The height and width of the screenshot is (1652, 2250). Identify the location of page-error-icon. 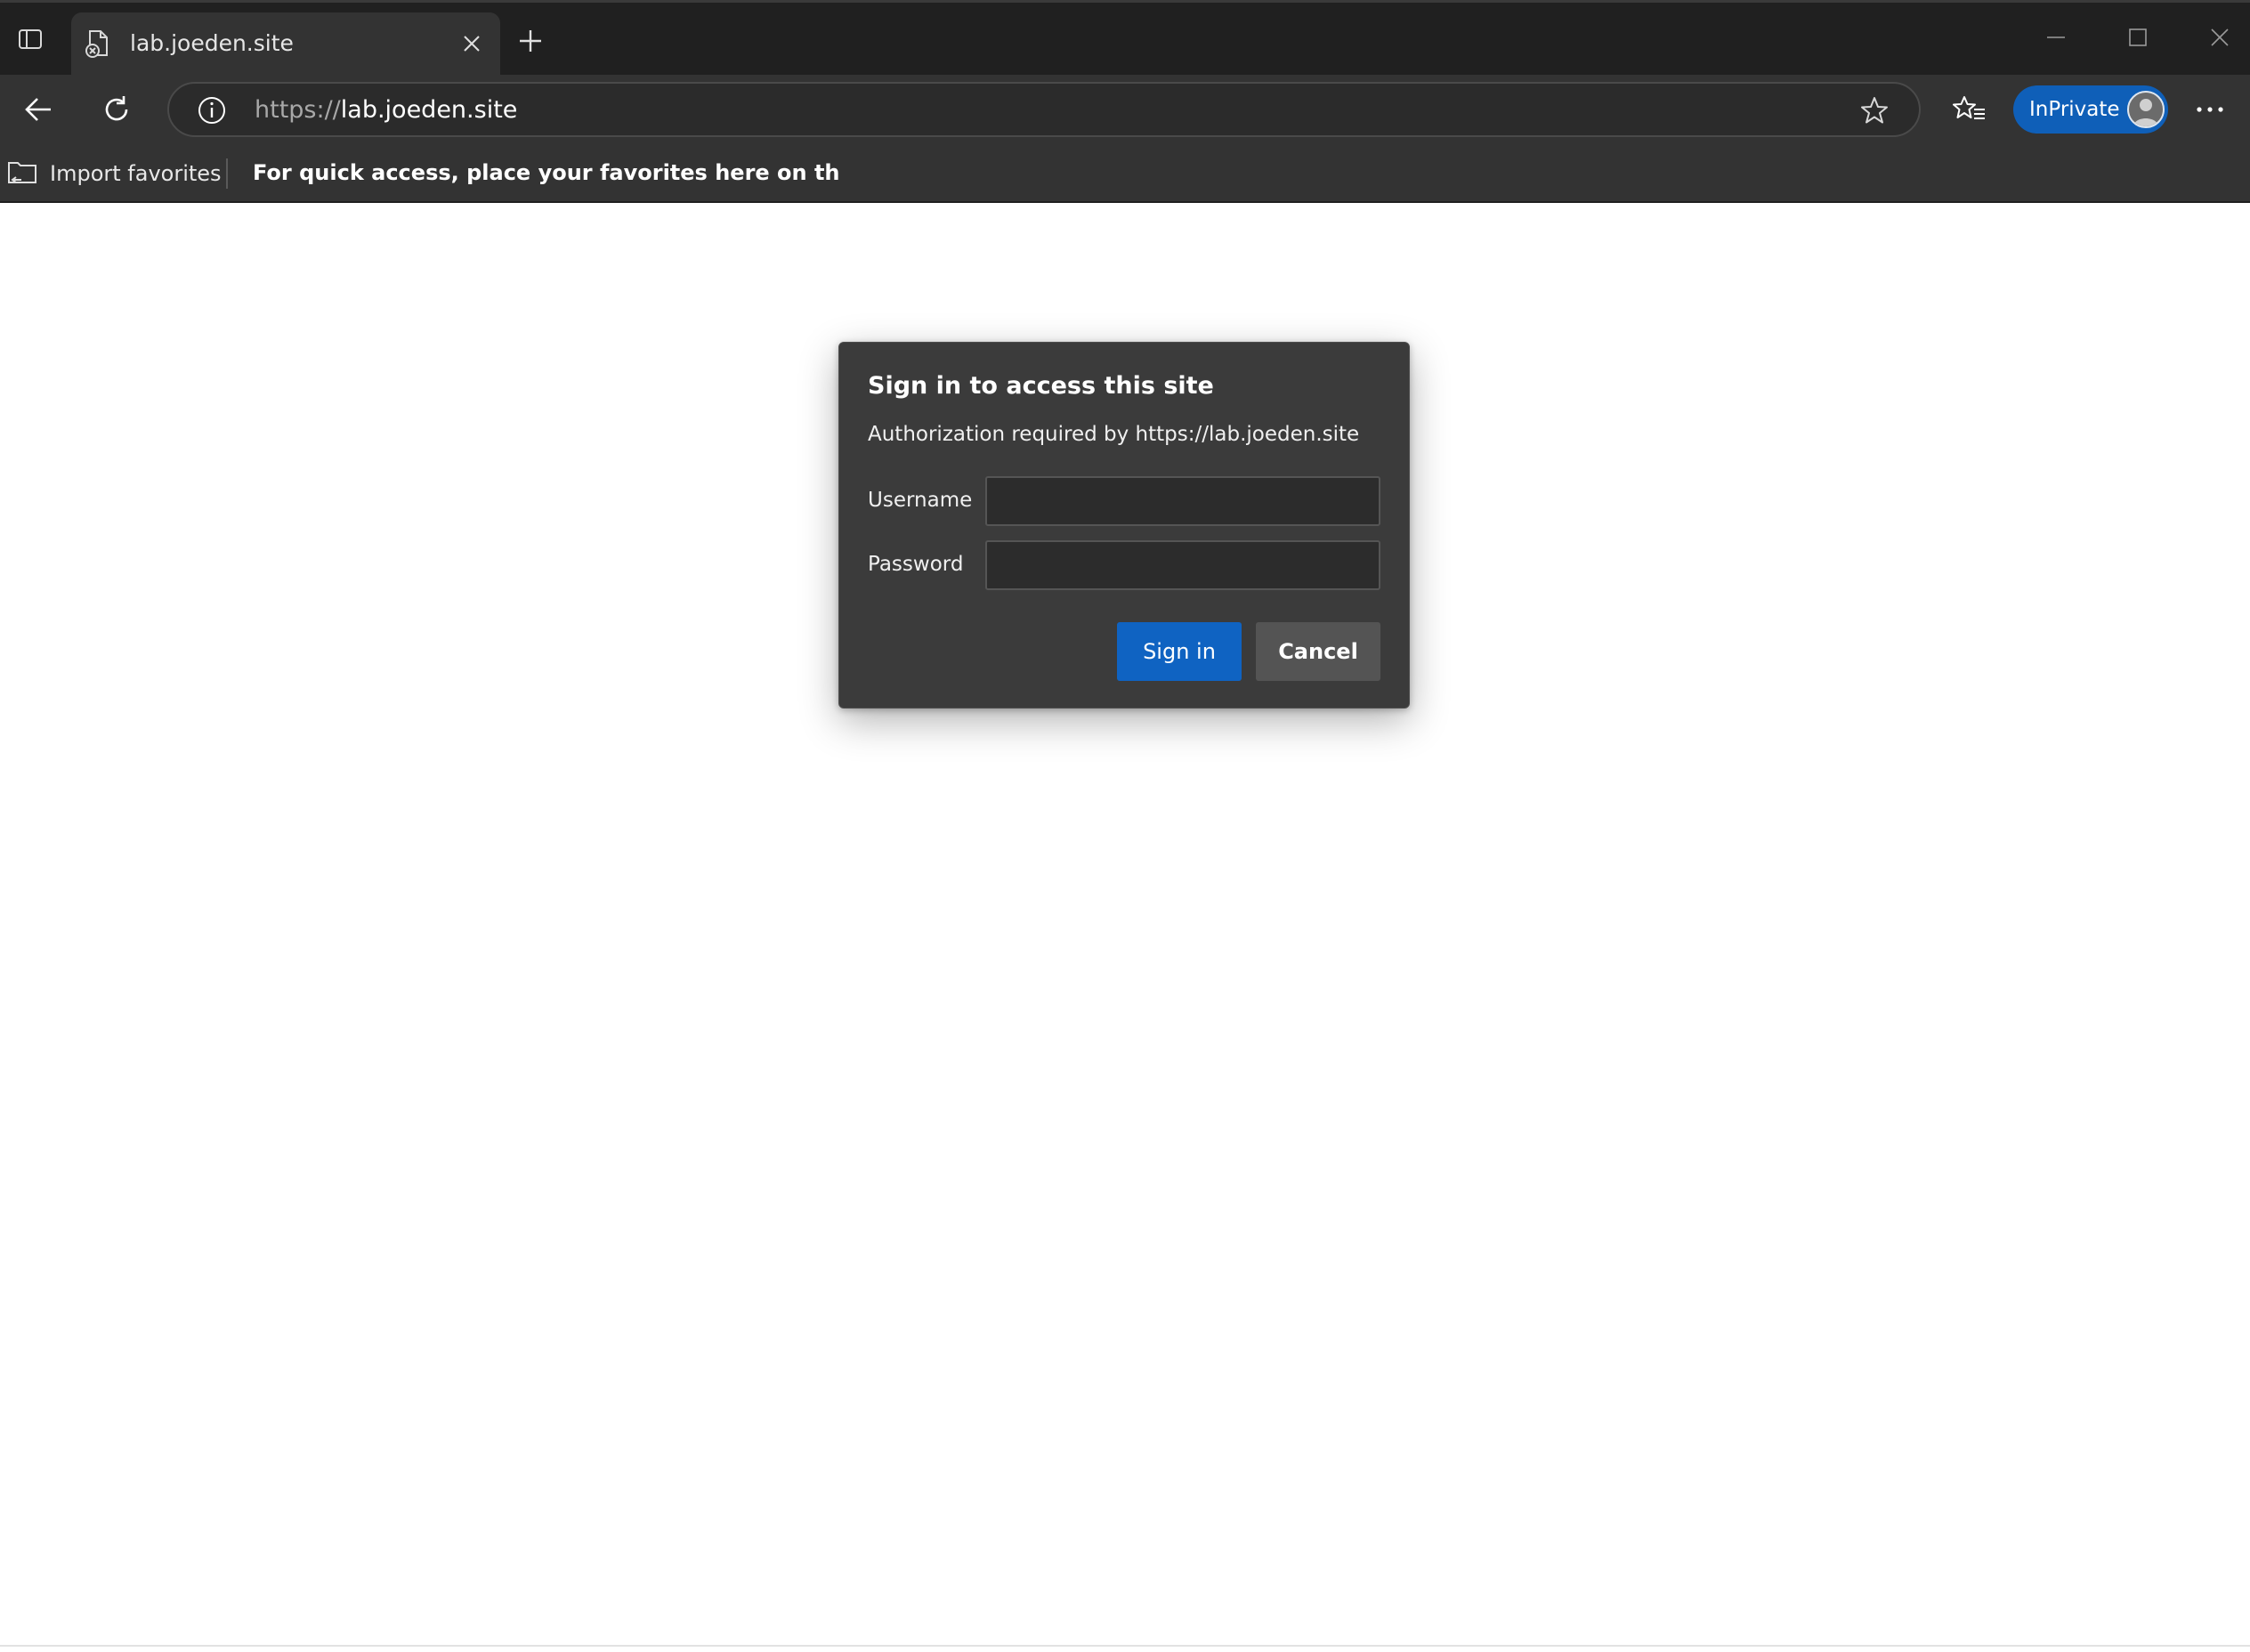
(98, 44).